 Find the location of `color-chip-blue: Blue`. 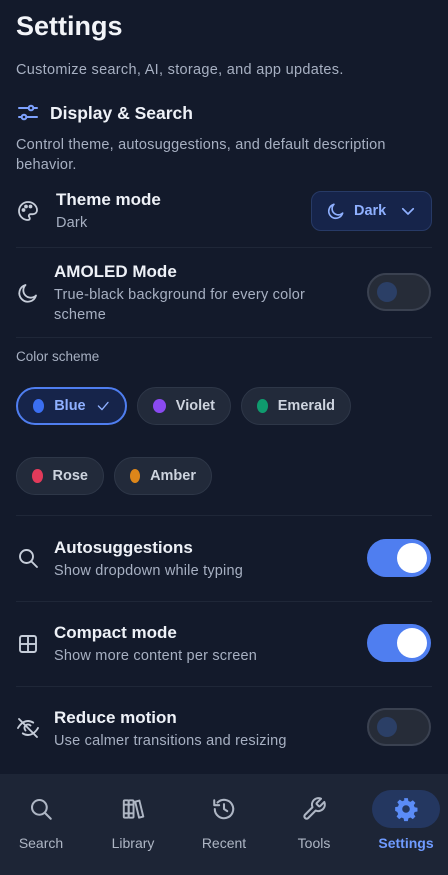

color-chip-blue: Blue is located at coordinates (71, 406).